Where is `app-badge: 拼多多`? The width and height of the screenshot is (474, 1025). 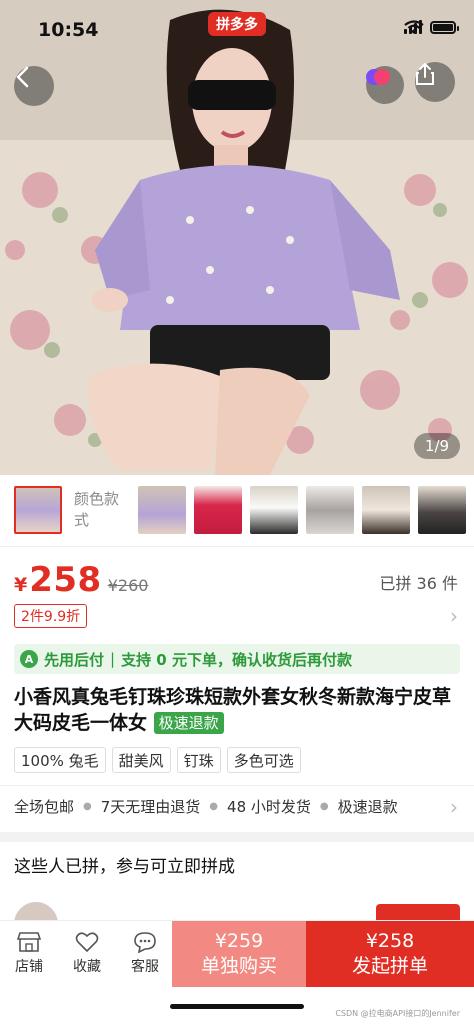 app-badge: 拼多多 is located at coordinates (237, 24).